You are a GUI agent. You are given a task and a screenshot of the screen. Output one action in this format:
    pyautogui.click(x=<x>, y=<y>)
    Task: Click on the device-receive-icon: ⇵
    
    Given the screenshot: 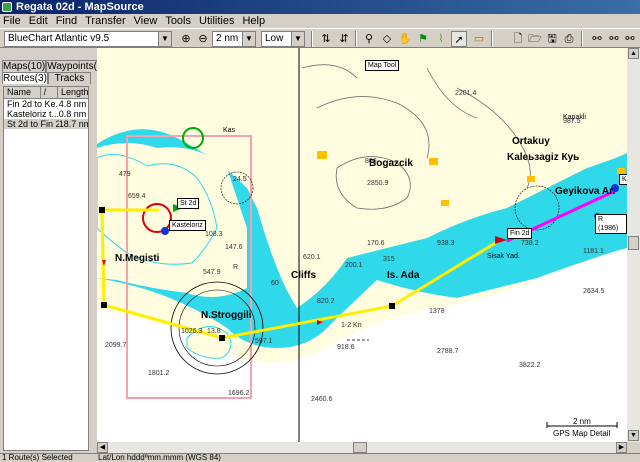 What is the action you would take?
    pyautogui.click(x=344, y=39)
    